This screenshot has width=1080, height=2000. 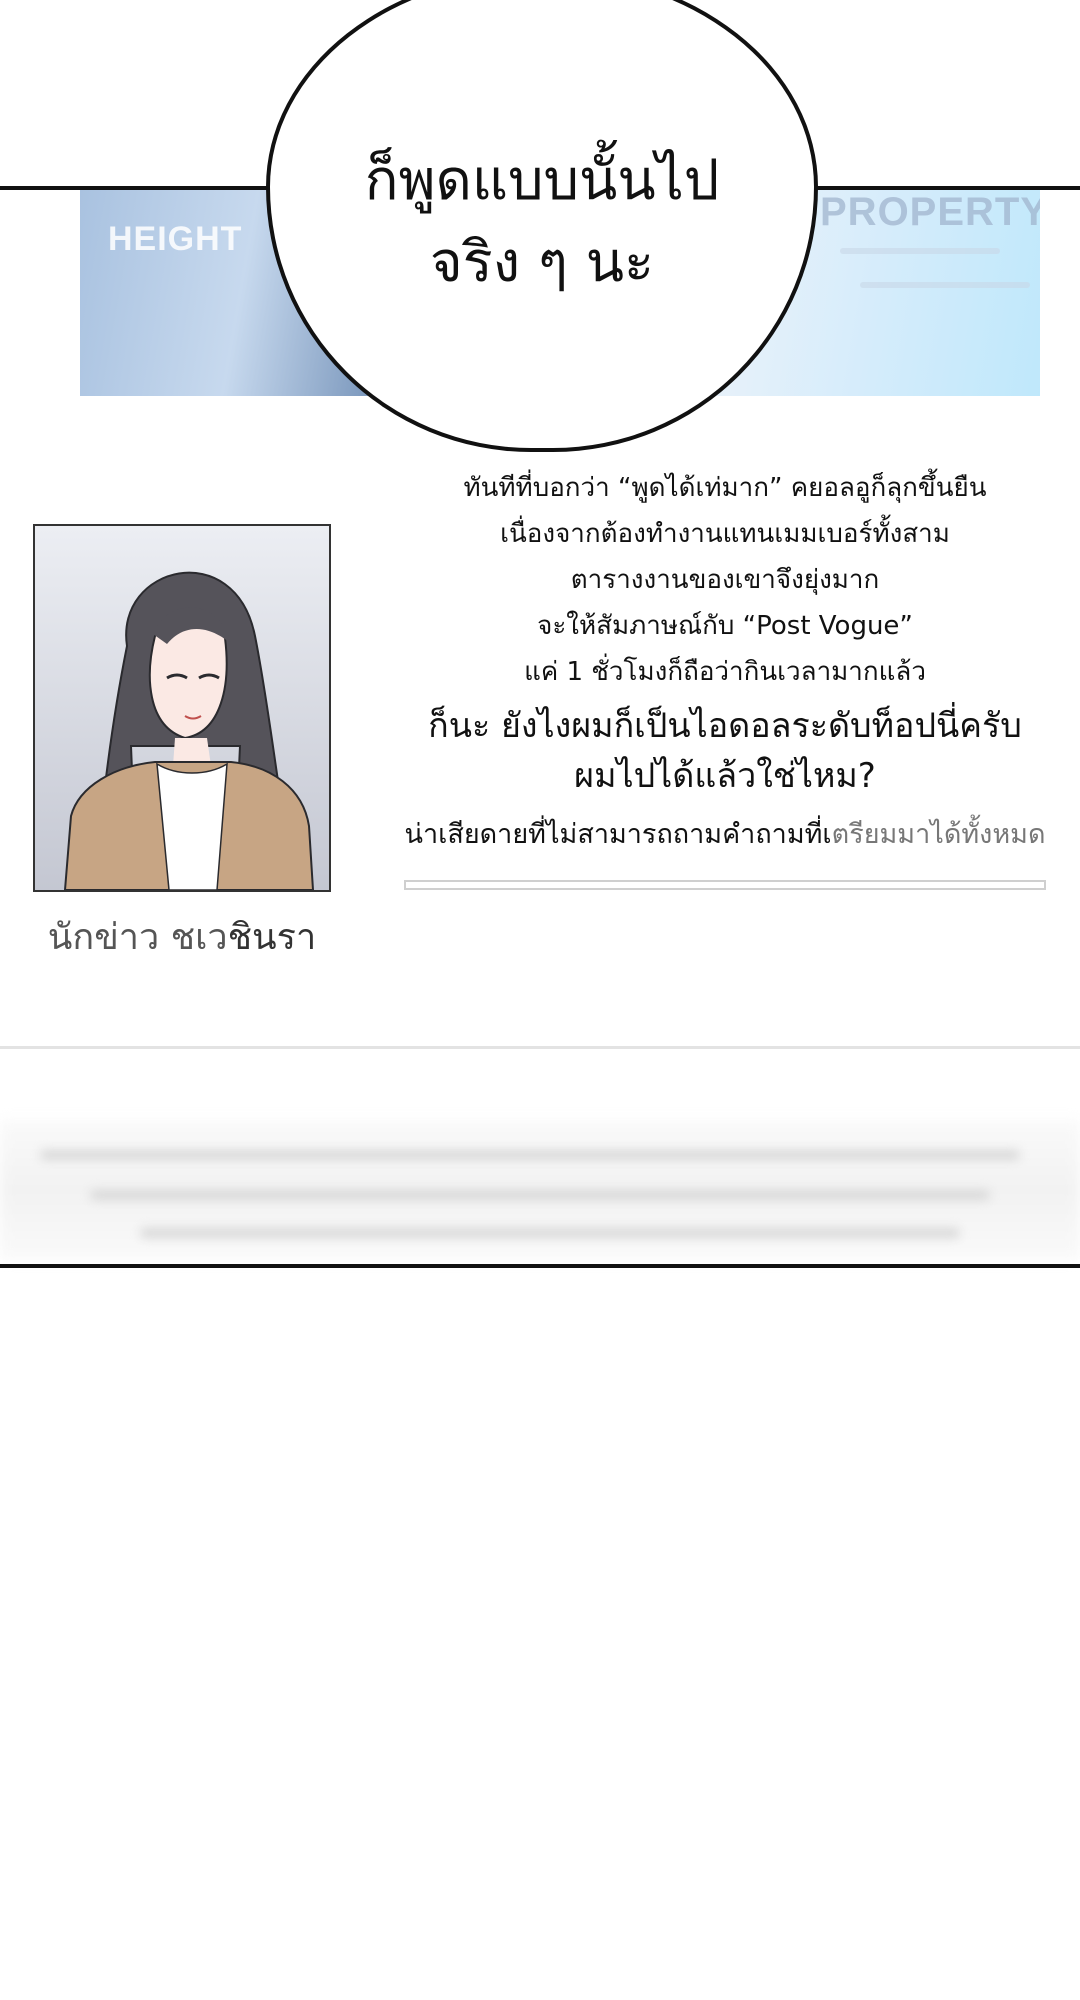 I want to click on article-quote-line: ก็นะ ยังไงผมก็เป็นไอดอลระดับท็อปนี่ครับ, so click(x=725, y=726).